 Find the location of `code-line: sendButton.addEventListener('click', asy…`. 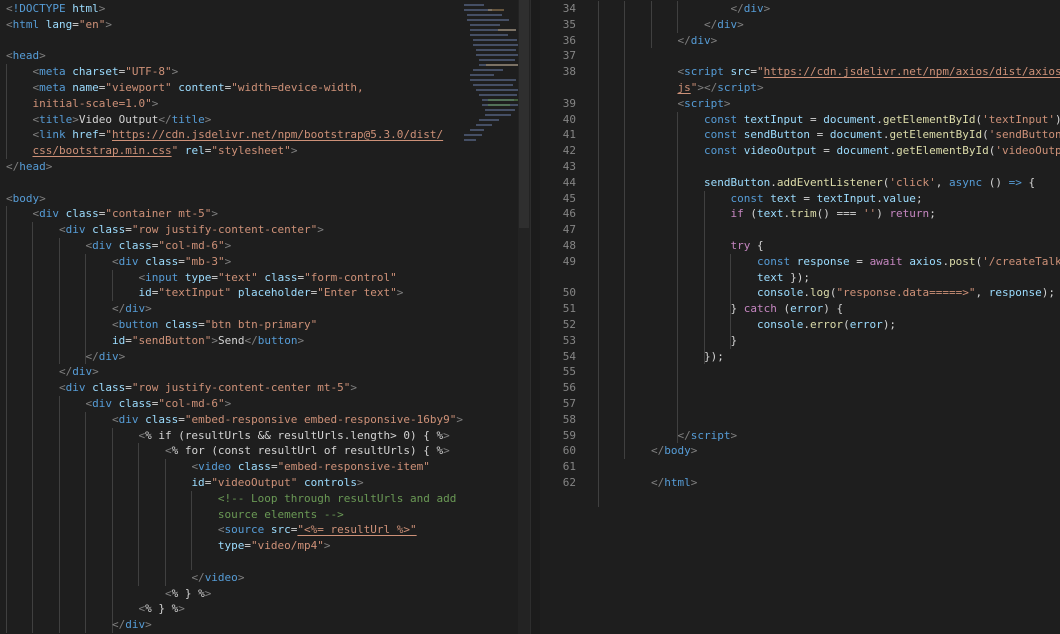

code-line: sendButton.addEventListener('click', asy… is located at coordinates (816, 183).